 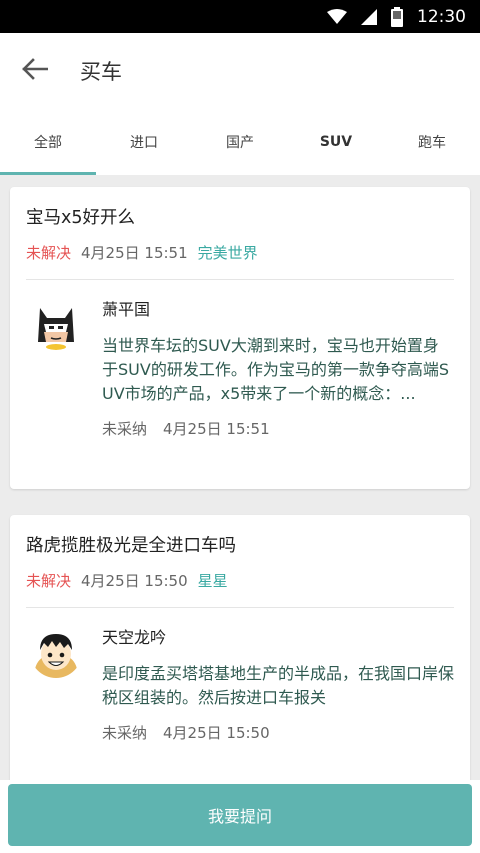 I want to click on bottom-bar: 我要提问, so click(x=240, y=816).